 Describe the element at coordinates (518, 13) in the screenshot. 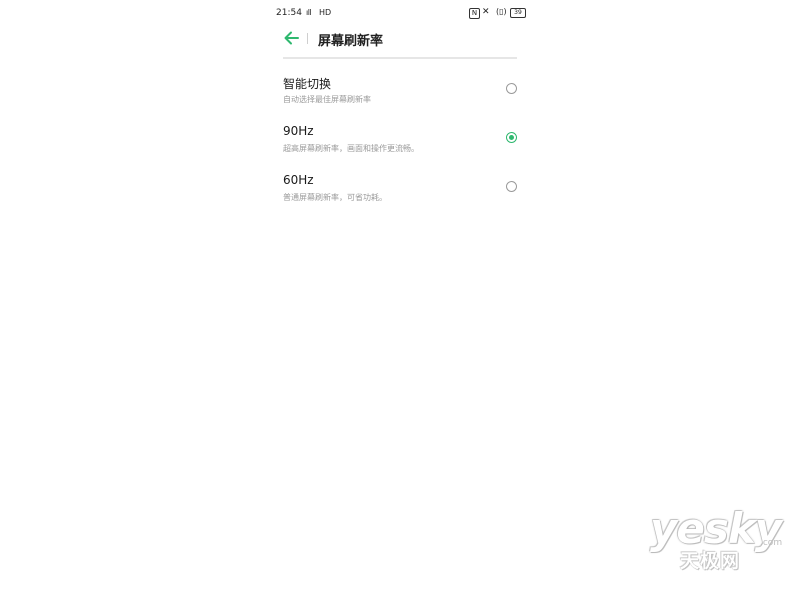

I see `battery-icon: 39` at that location.